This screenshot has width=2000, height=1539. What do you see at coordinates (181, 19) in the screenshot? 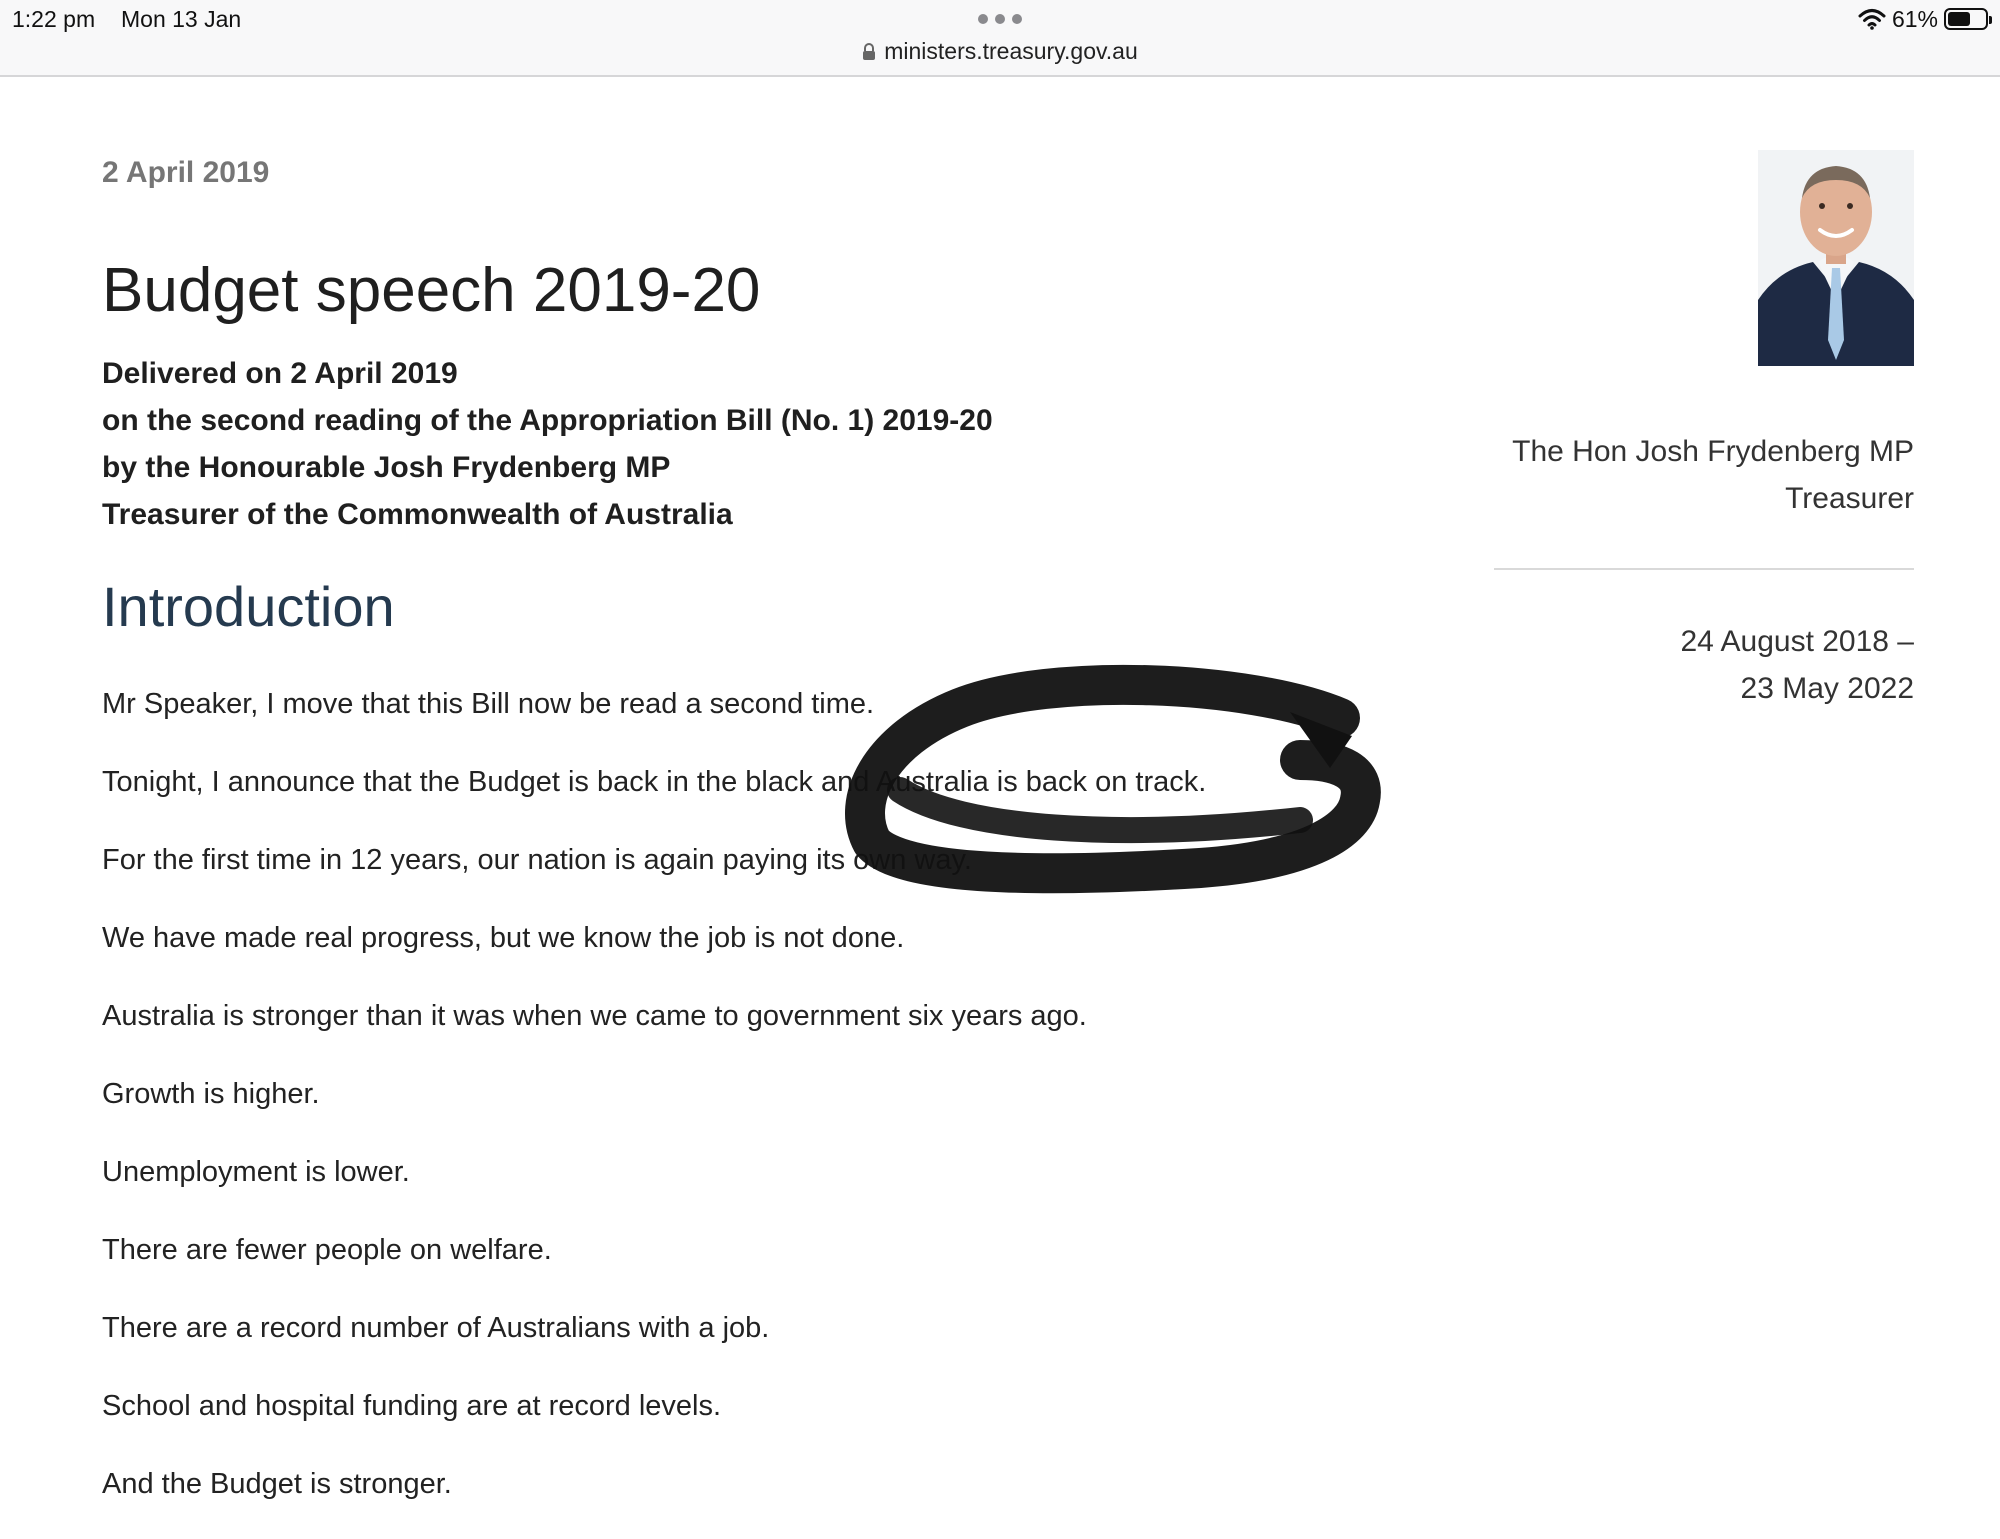
I see `status-date: Mon 13 Jan` at bounding box center [181, 19].